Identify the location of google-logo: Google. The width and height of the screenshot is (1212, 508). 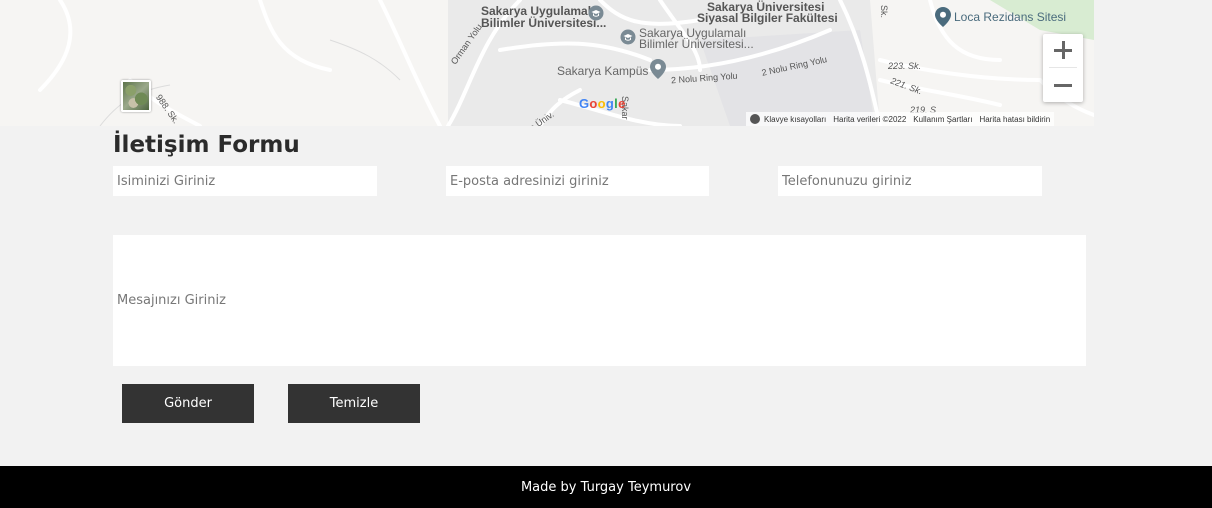
(602, 103).